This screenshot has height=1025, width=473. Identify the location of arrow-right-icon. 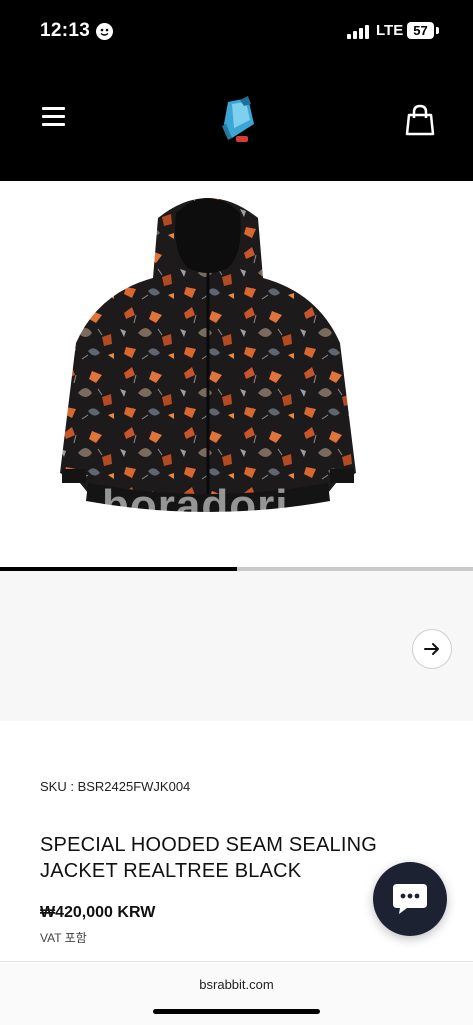
(431, 649).